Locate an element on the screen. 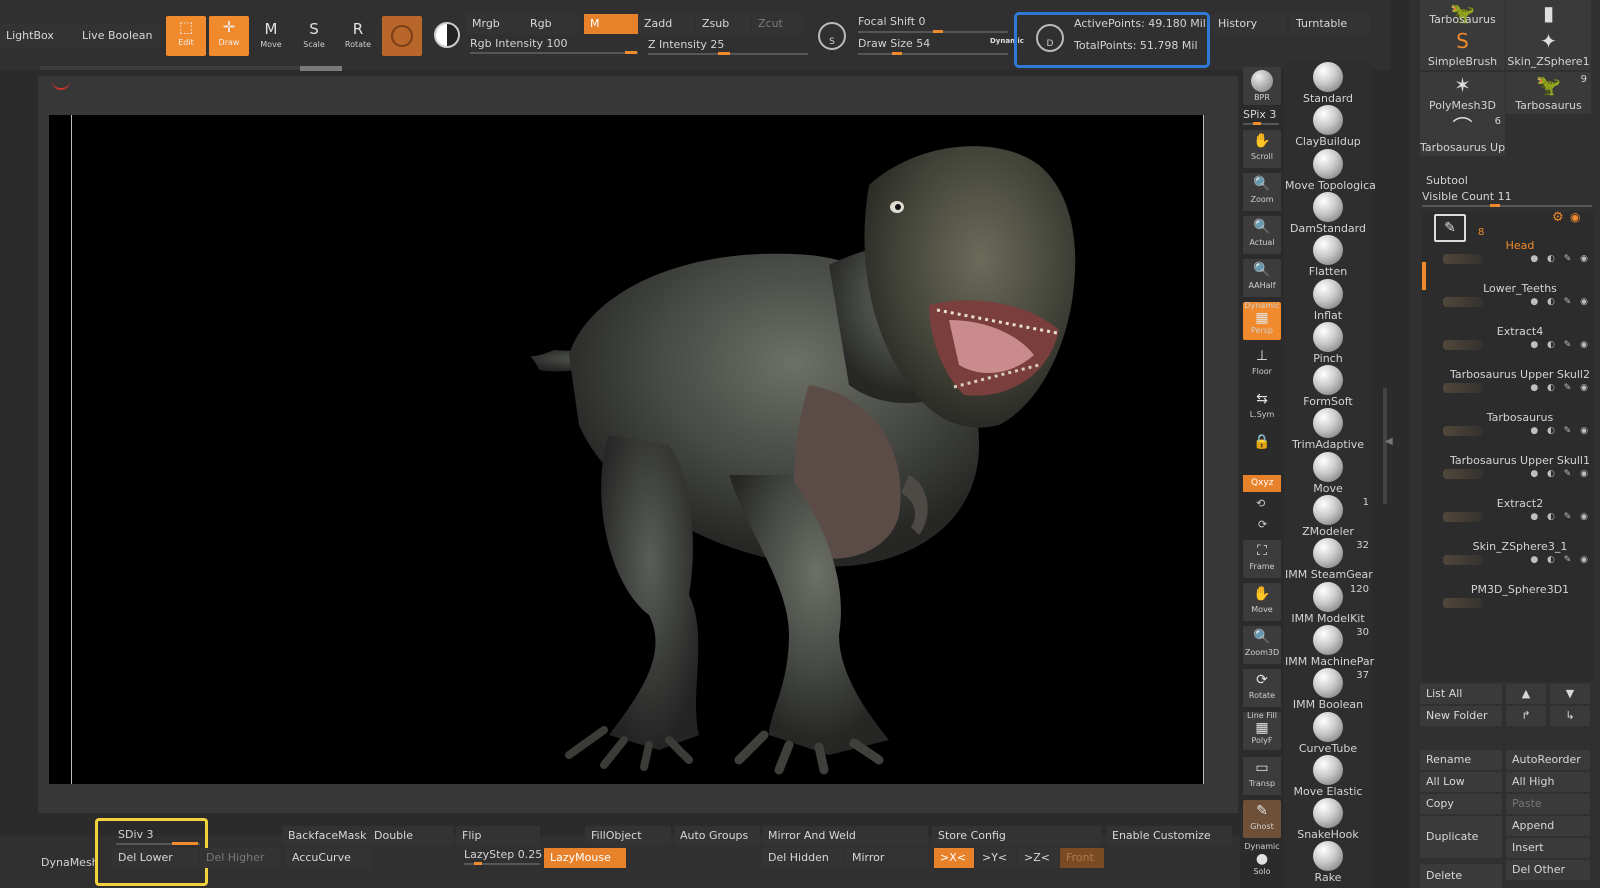 Image resolution: width=1600 pixels, height=888 pixels. lightbox-button: LightBox is located at coordinates (37, 36).